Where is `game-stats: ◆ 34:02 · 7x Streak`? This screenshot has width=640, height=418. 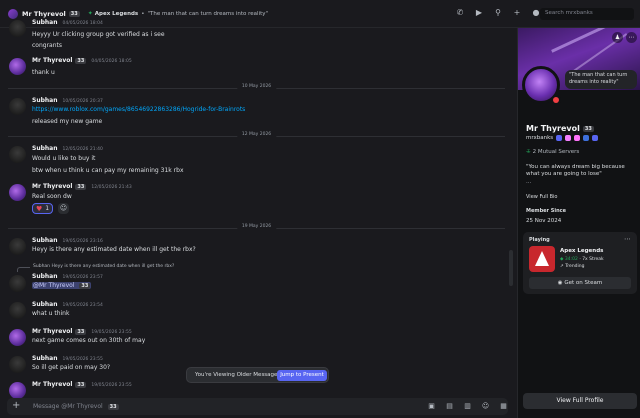
game-stats: ◆ 34:02 · 7x Streak is located at coordinates (582, 259).